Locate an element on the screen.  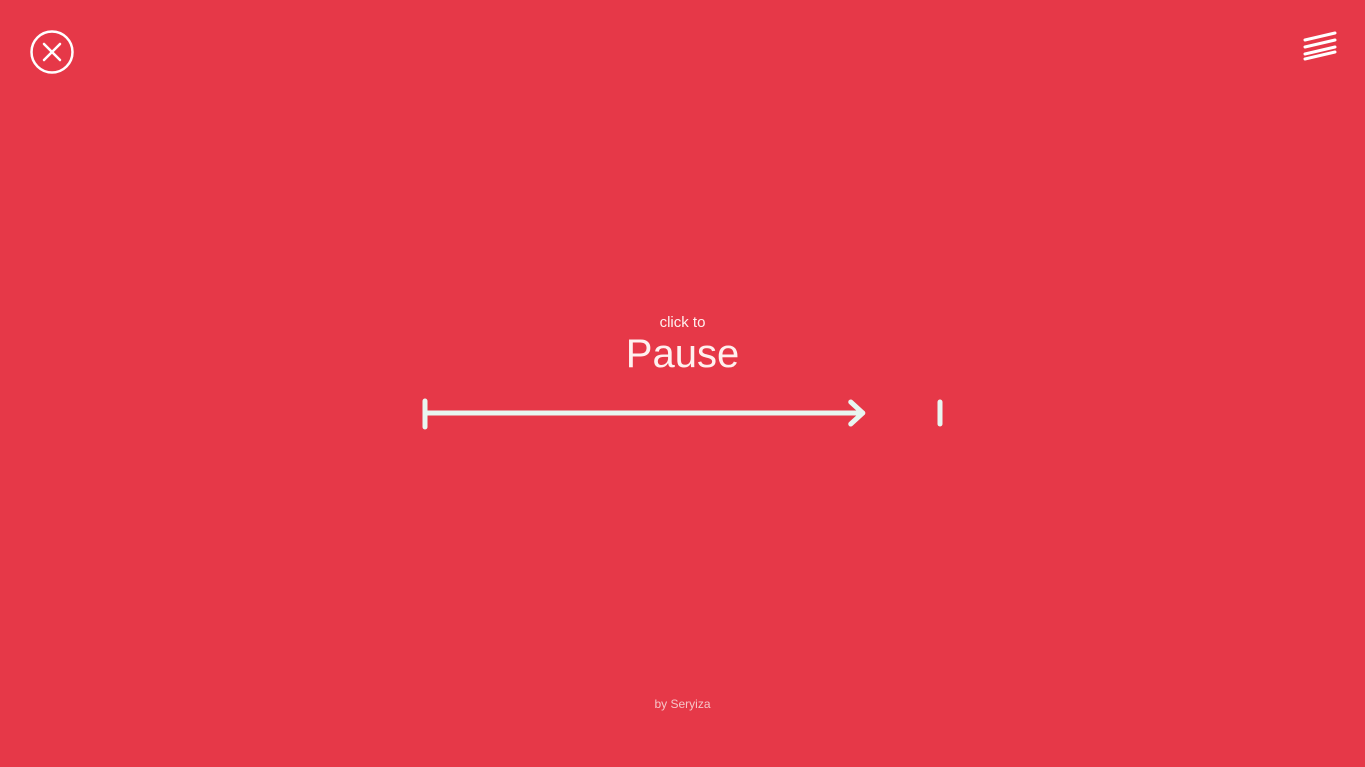
pause-toggle: click to Pause is located at coordinates (682, 344).